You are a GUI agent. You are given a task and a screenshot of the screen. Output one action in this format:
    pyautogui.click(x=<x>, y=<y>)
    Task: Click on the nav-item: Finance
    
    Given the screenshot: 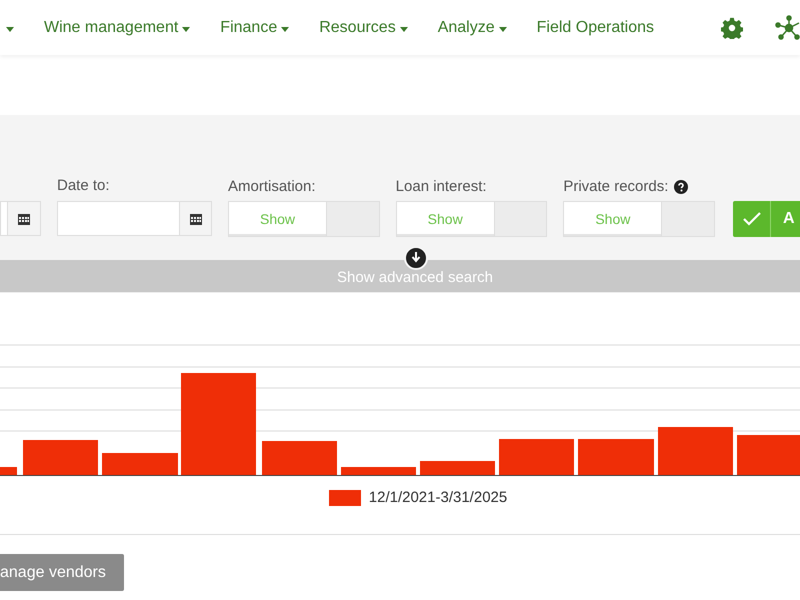 What is the action you would take?
    pyautogui.click(x=255, y=28)
    